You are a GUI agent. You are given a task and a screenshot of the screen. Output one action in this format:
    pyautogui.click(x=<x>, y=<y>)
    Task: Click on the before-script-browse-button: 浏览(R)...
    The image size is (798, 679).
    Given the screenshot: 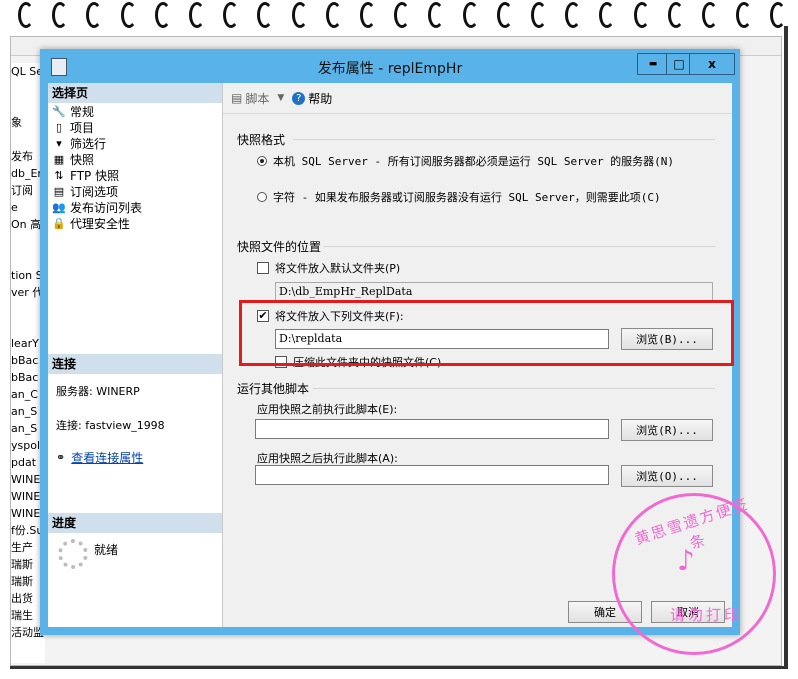 What is the action you would take?
    pyautogui.click(x=667, y=430)
    